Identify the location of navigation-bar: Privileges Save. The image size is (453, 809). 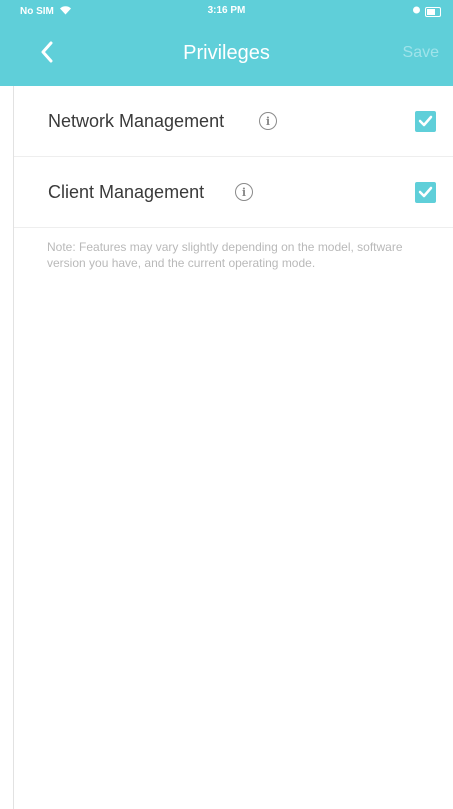
(226, 54).